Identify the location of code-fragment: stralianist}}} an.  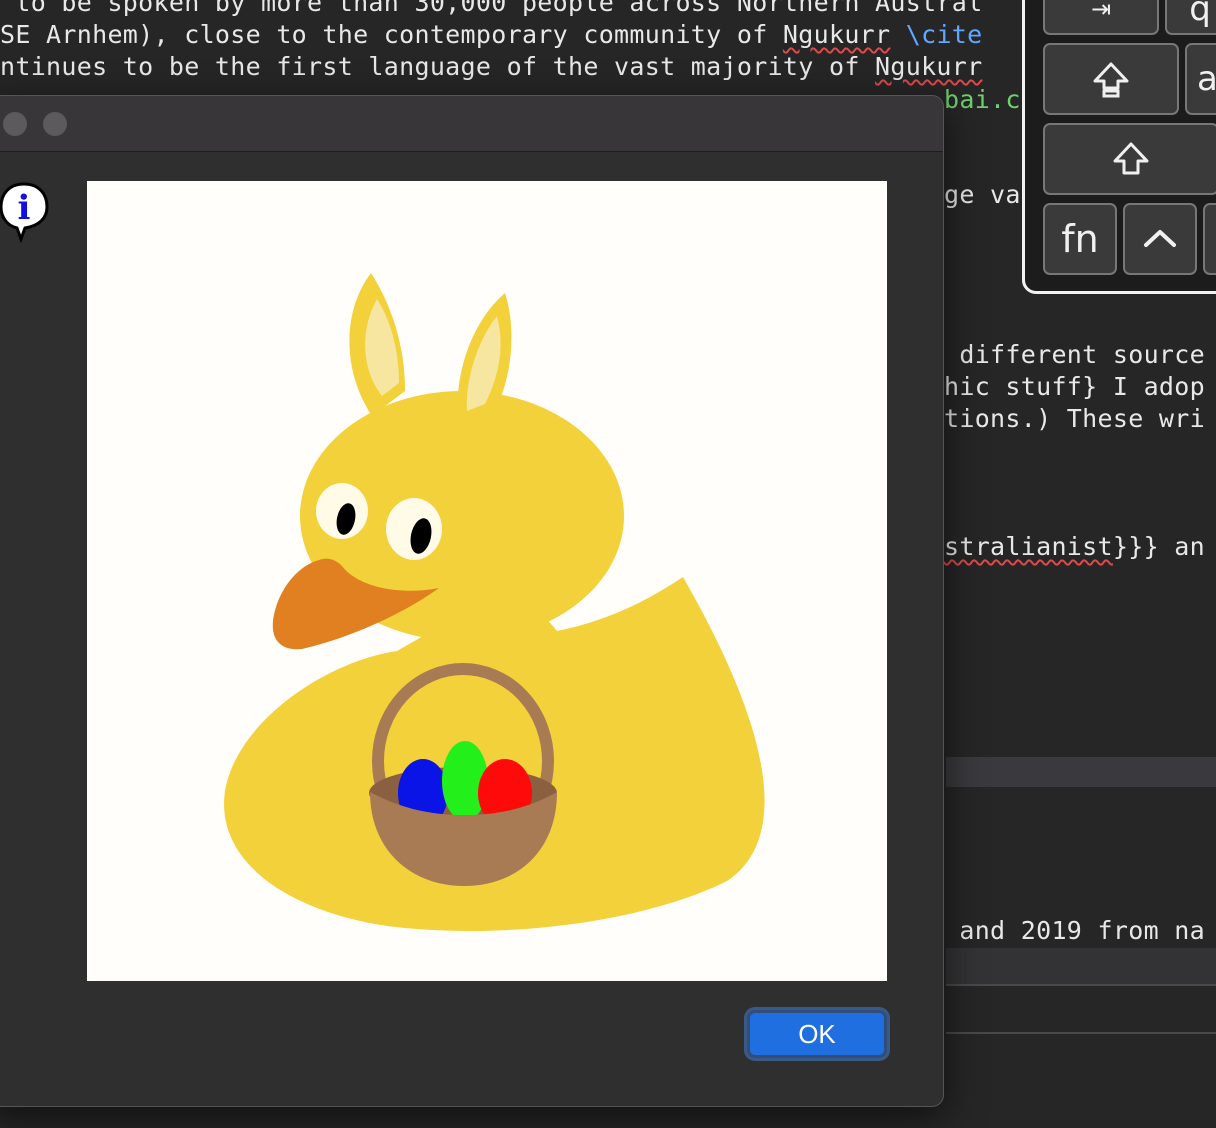
(1074, 546).